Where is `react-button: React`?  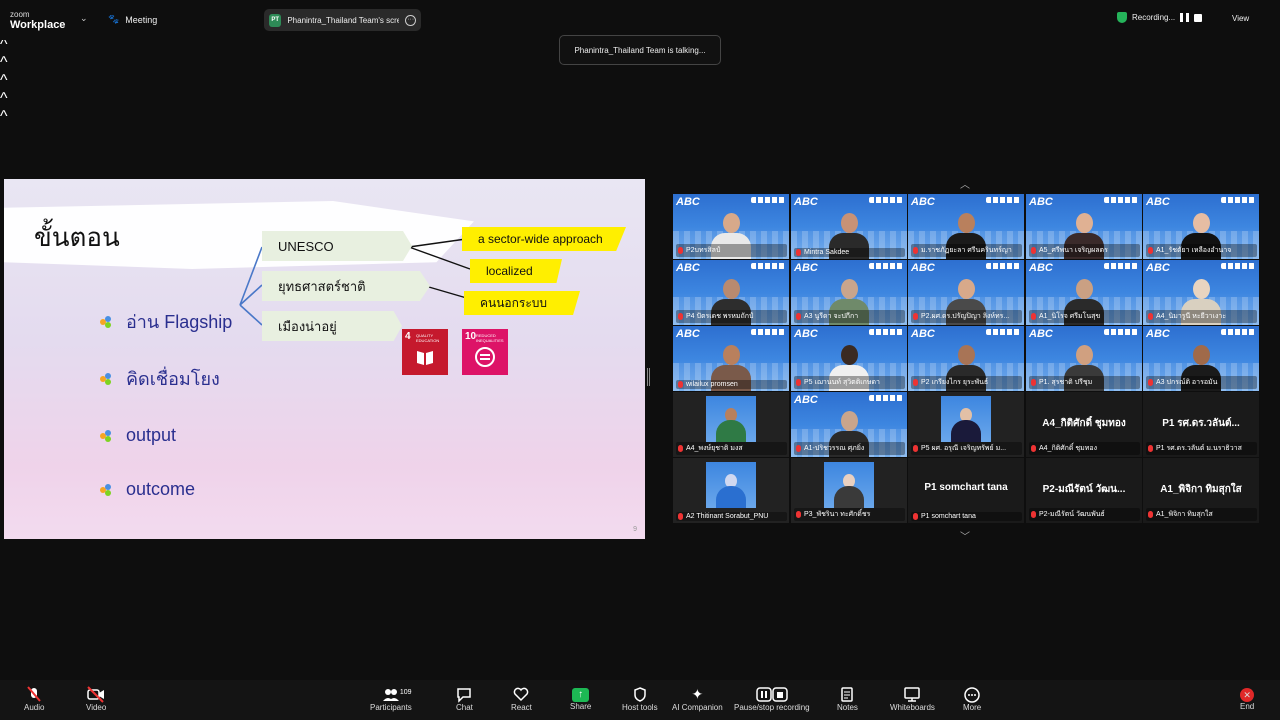
react-button: React is located at coordinates (521, 699).